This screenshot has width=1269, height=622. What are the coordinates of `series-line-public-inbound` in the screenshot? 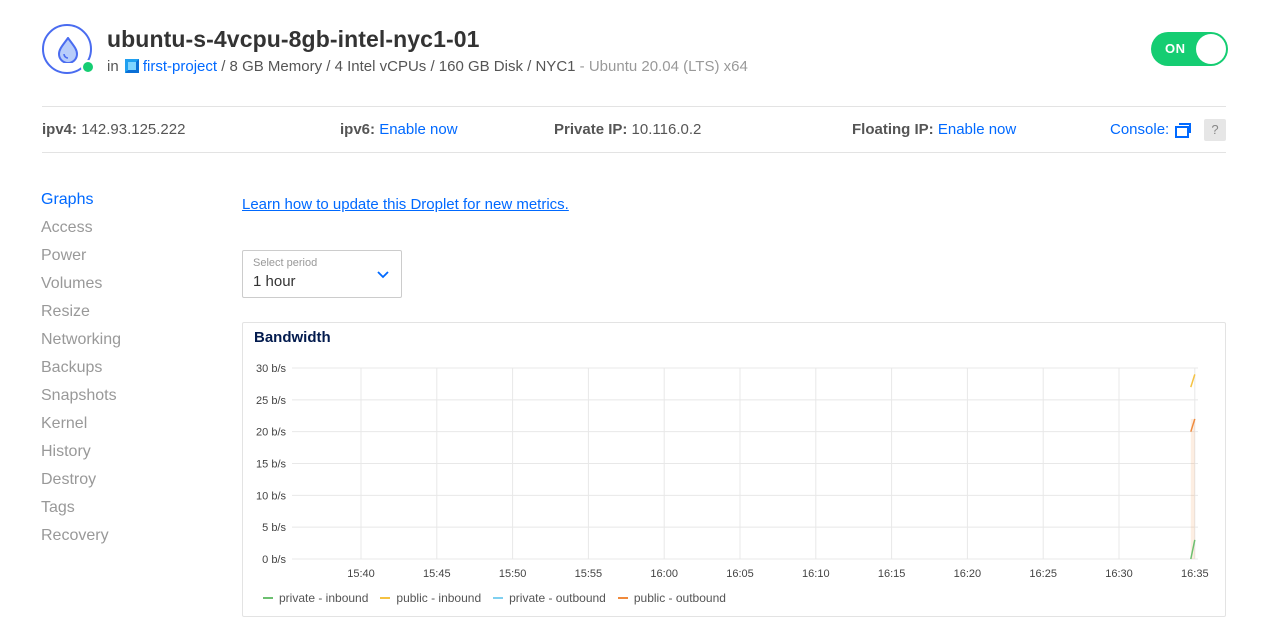 It's located at (1193, 381).